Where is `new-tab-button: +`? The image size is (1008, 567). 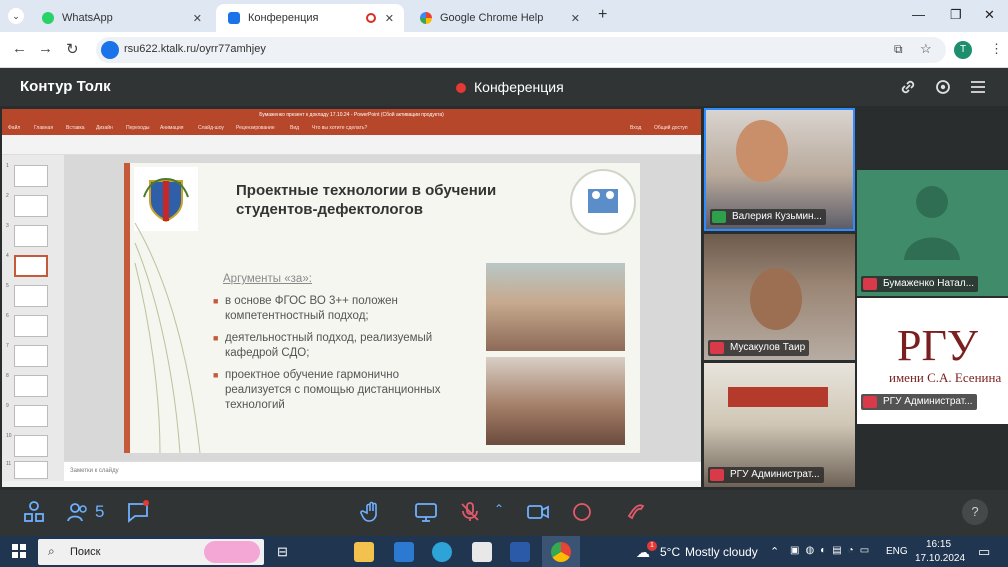
new-tab-button: + is located at coordinates (602, 15).